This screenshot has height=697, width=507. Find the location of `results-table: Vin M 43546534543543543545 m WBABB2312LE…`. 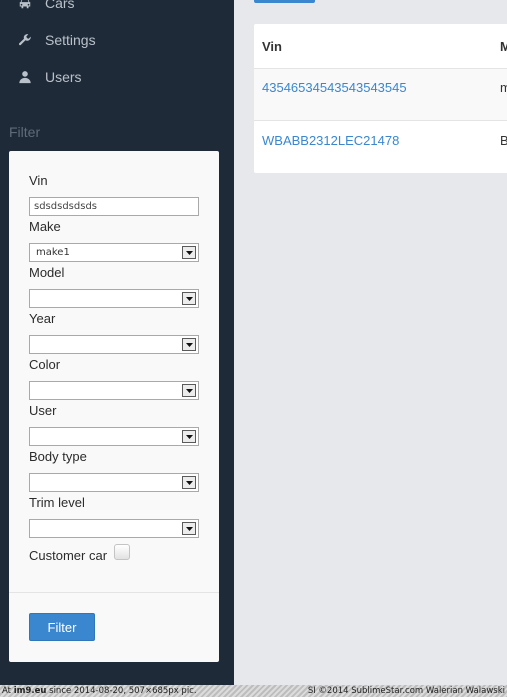

results-table: Vin M 43546534543543543545 m WBABB2312LE… is located at coordinates (380, 98).